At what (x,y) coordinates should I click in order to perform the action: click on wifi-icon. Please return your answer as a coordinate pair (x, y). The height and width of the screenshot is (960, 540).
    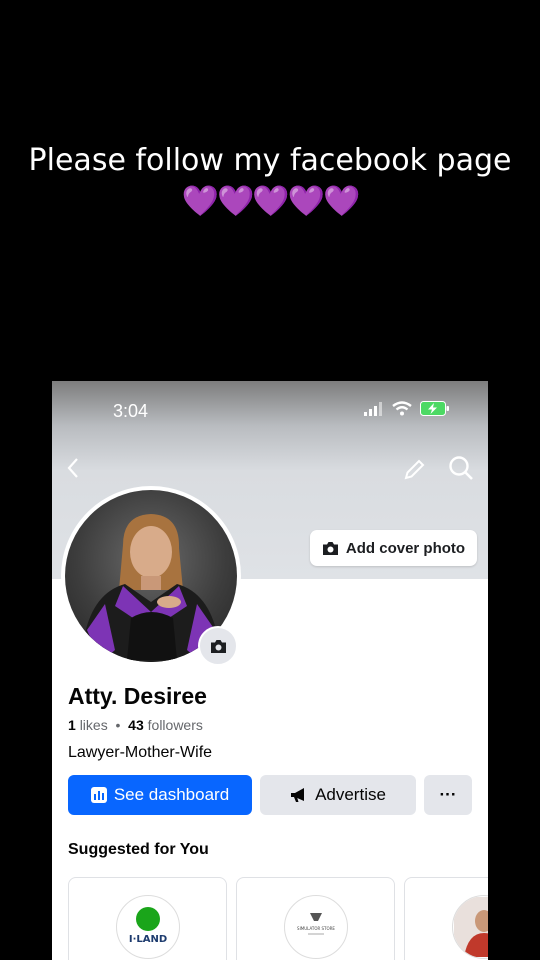
    Looking at the image, I should click on (402, 408).